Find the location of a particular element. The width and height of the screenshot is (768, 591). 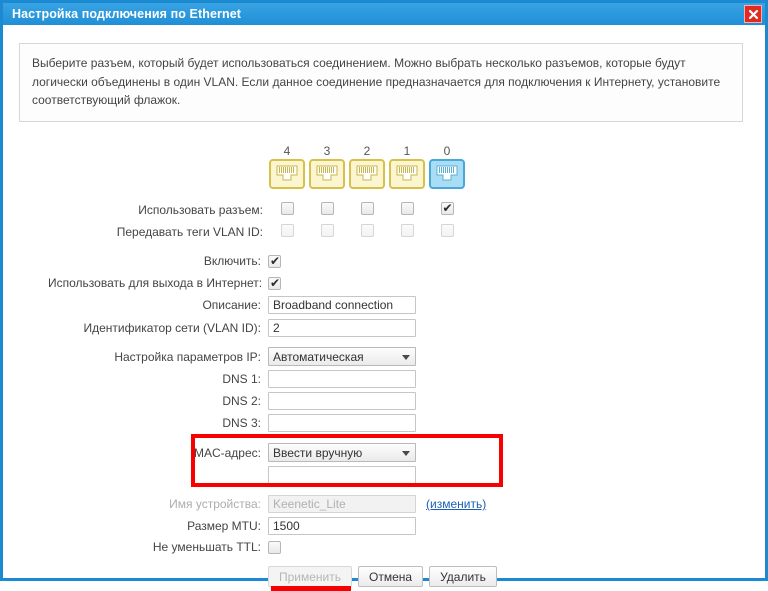

internet-label: Использовать для выхода в Интернет: is located at coordinates (155, 283).